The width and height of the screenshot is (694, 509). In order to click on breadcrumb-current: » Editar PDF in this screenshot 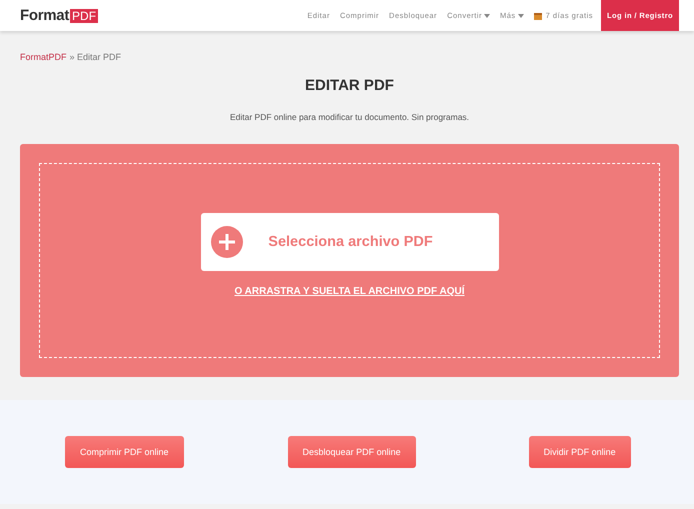, I will do `click(96, 57)`.